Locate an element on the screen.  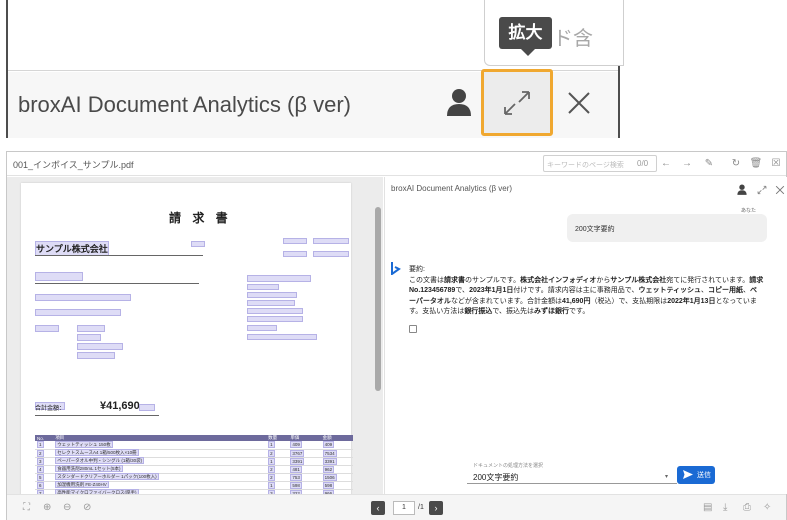
cell-text: 962 is located at coordinates (328, 469).